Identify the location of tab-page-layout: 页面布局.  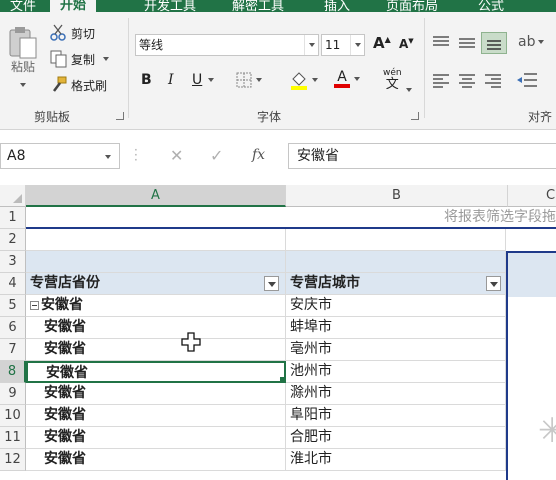
(412, 6).